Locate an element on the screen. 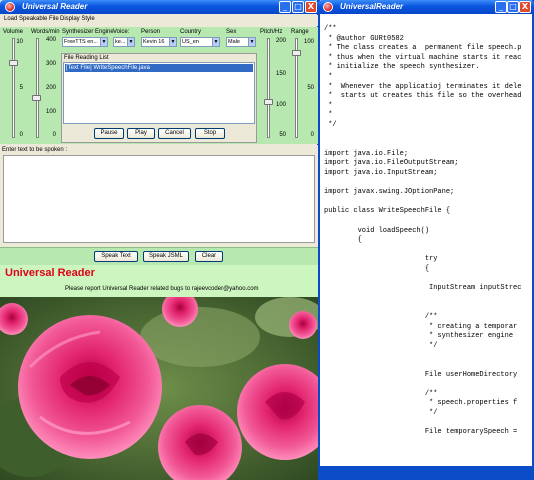  banner-title: Universal Reader is located at coordinates (50, 273).